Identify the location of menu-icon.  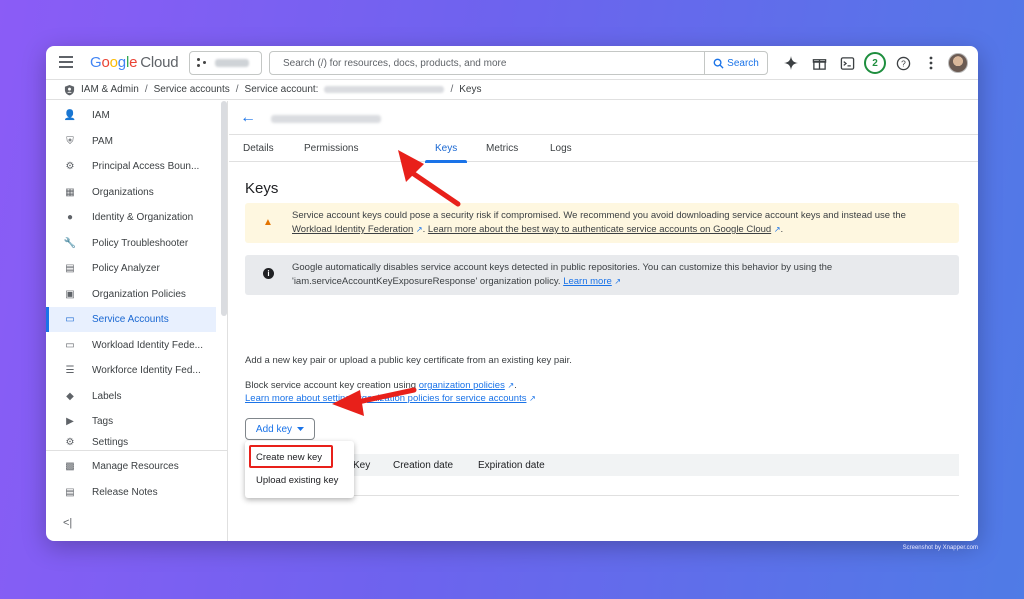
(66, 62).